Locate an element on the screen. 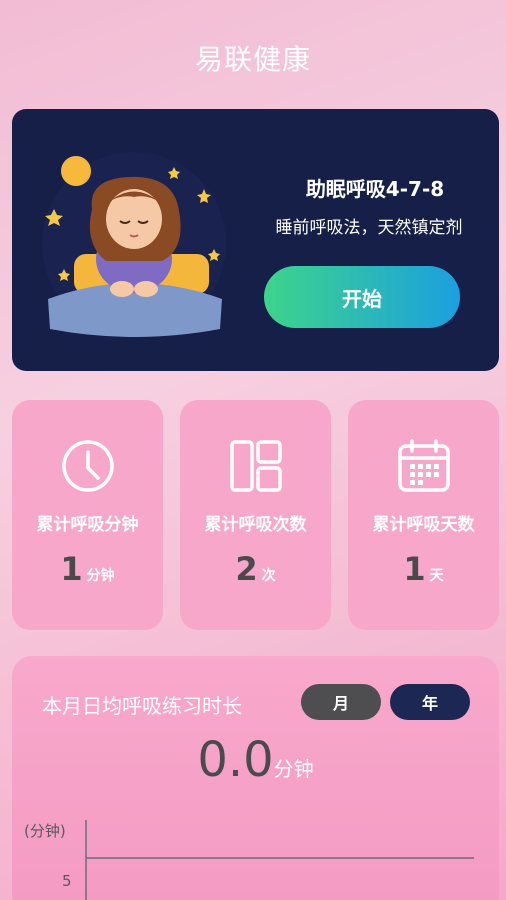 The width and height of the screenshot is (506, 900). stat-unit: 分钟 is located at coordinates (100, 576).